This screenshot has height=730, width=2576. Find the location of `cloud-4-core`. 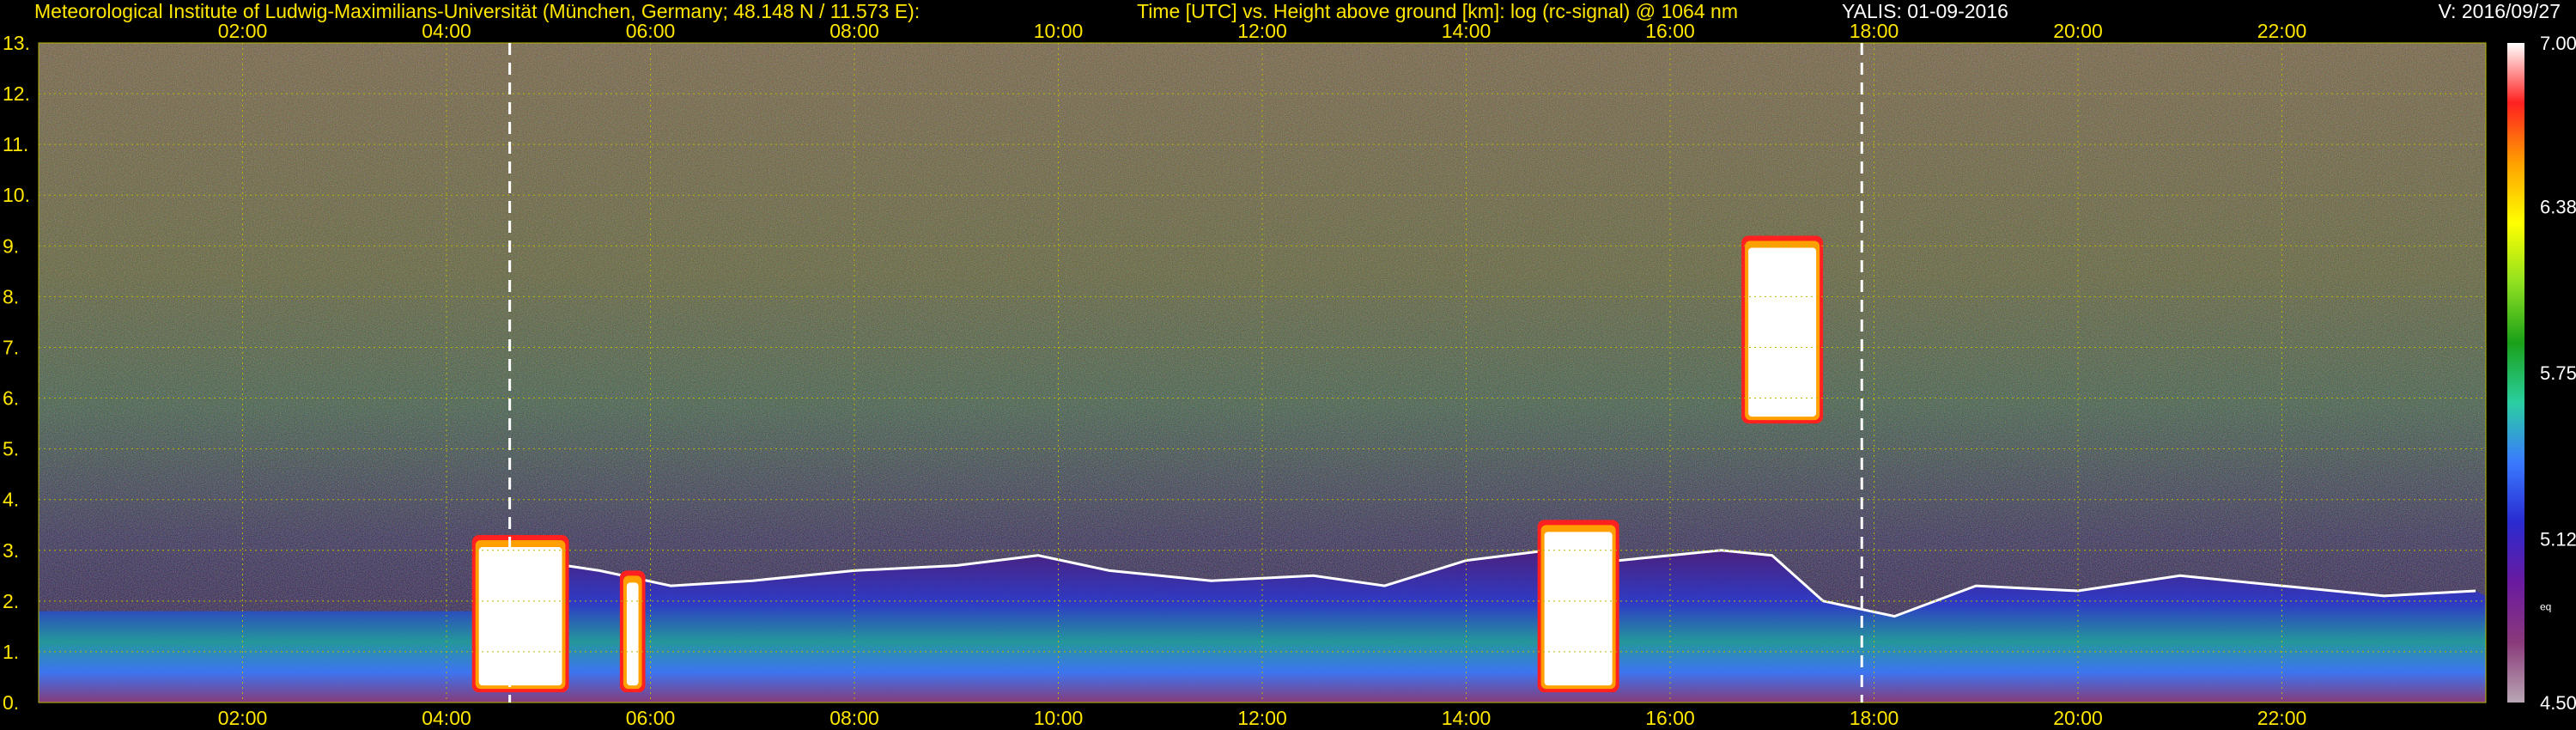

cloud-4-core is located at coordinates (1783, 332).